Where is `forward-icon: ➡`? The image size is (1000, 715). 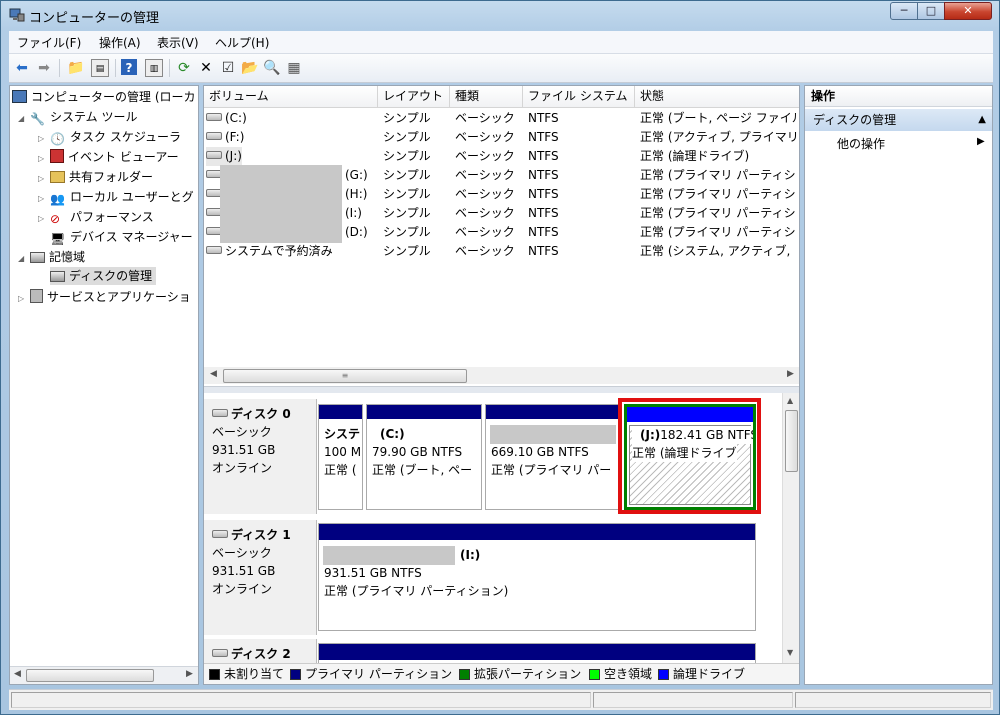
forward-icon: ➡ is located at coordinates (44, 68).